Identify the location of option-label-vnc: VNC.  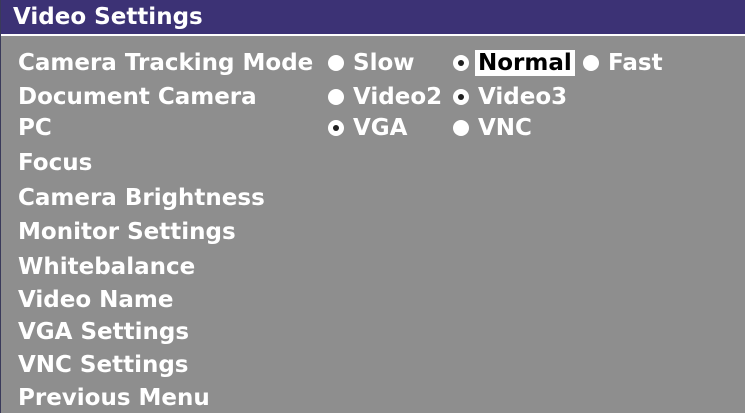
(505, 128).